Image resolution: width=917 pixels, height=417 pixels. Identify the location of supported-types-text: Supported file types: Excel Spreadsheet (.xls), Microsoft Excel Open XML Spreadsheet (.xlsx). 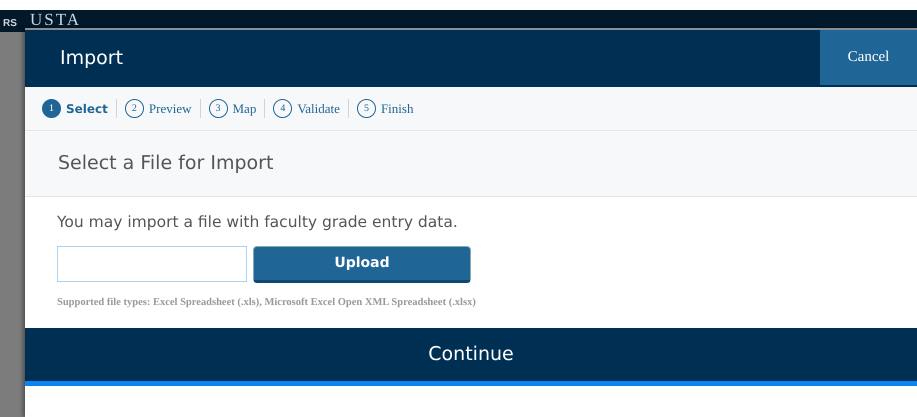
(267, 303).